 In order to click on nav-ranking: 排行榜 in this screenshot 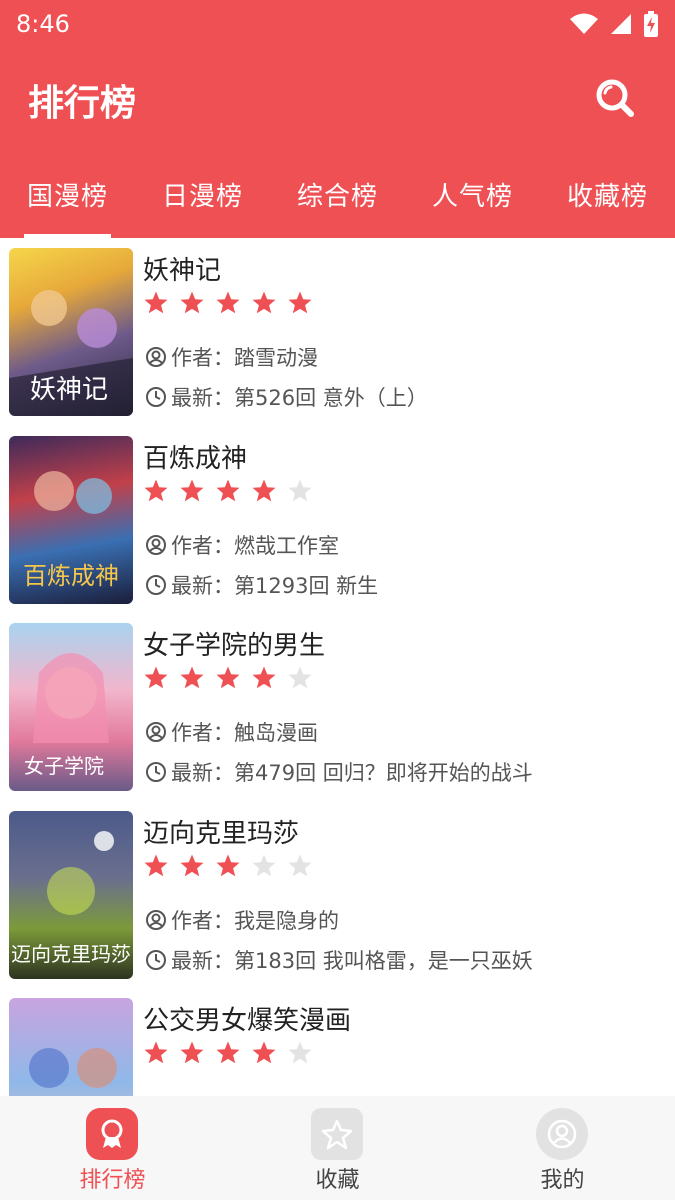, I will do `click(112, 1148)`.